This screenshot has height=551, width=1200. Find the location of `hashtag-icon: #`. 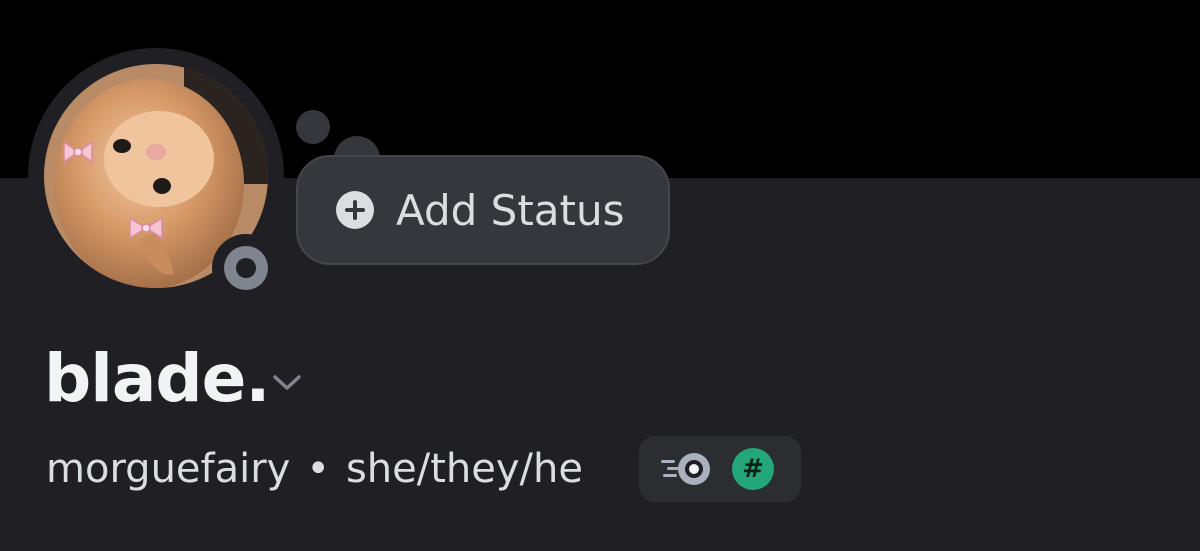

hashtag-icon: # is located at coordinates (753, 469).